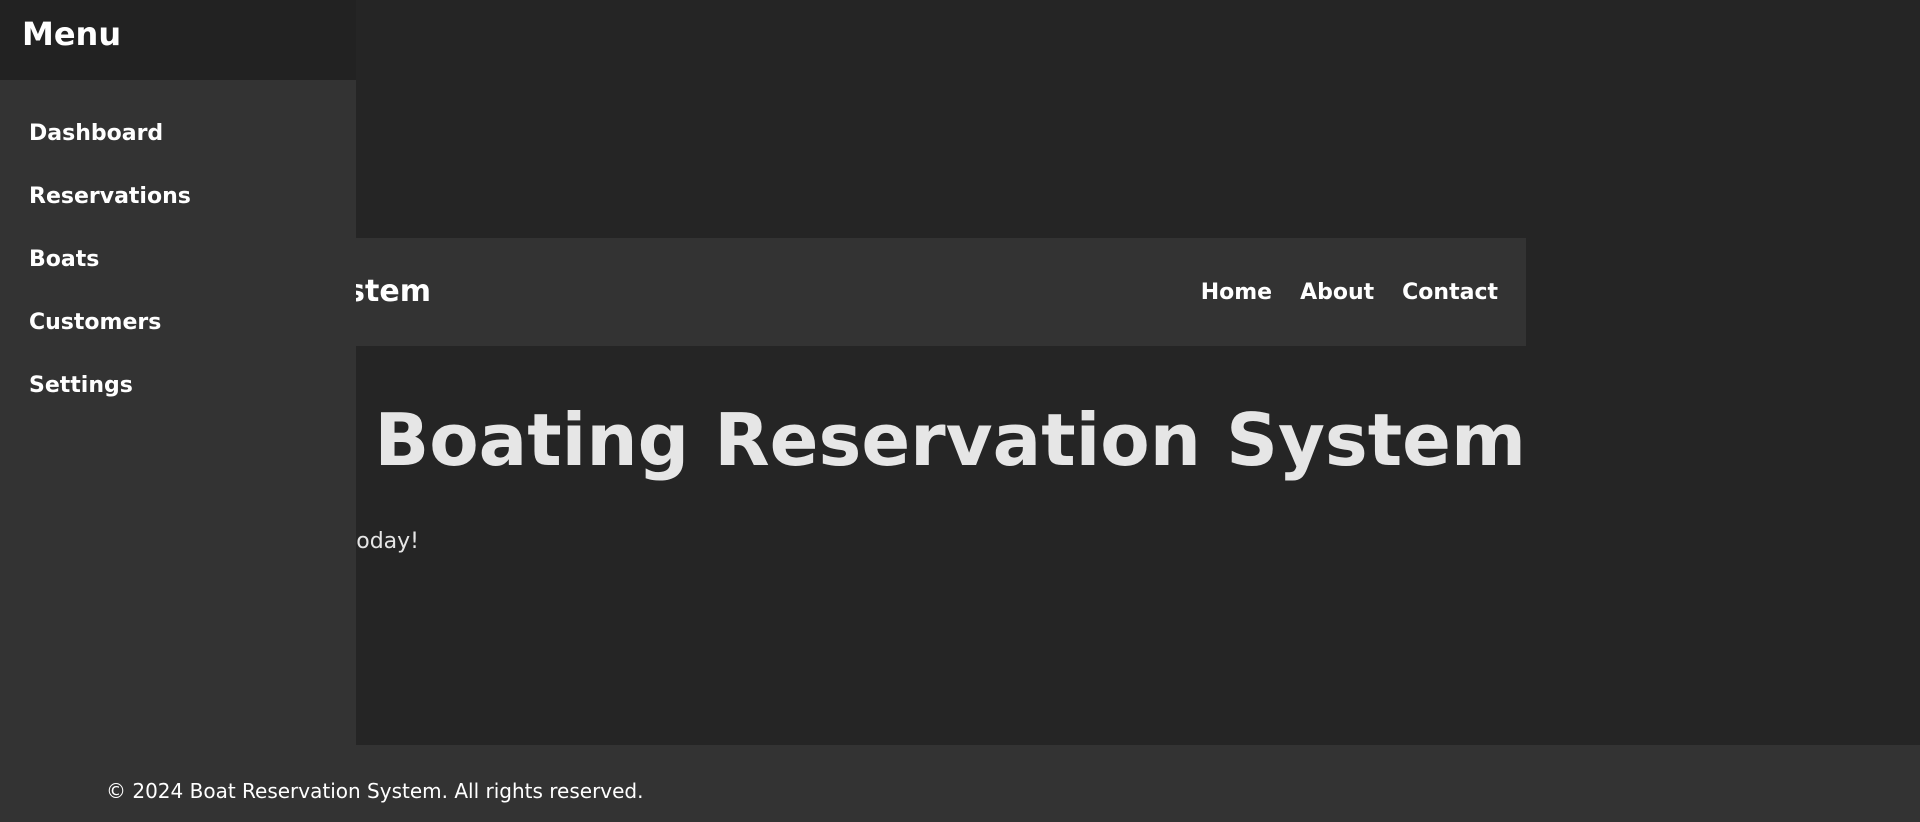  I want to click on sidebar-item-customers: Customers, so click(178, 322).